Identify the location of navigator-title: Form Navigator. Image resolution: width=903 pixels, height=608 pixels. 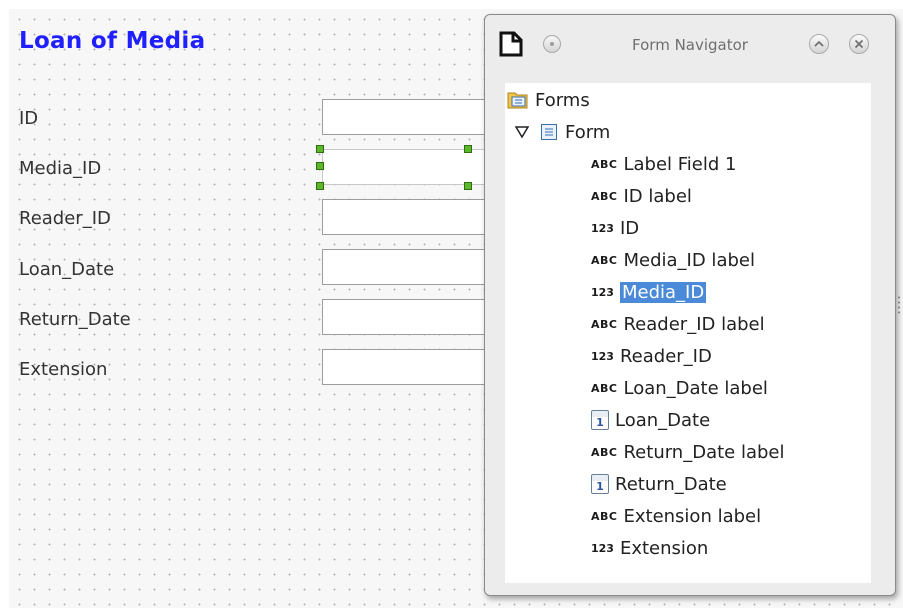
(690, 45).